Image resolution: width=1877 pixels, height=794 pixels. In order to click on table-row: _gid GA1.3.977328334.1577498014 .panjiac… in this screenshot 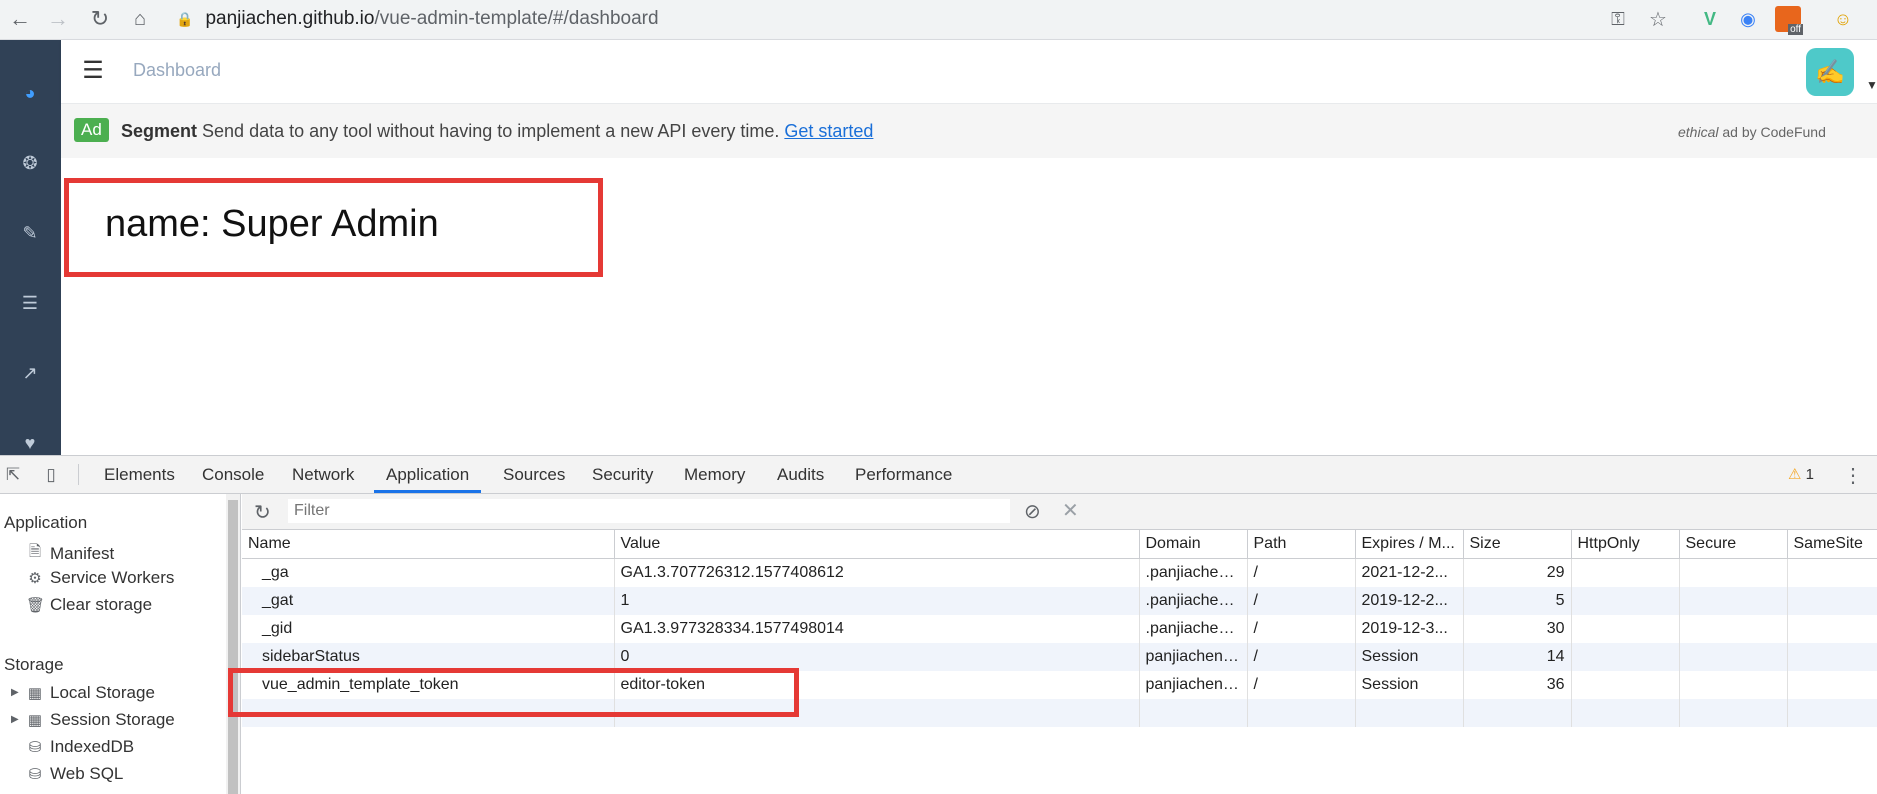, I will do `click(1059, 629)`.